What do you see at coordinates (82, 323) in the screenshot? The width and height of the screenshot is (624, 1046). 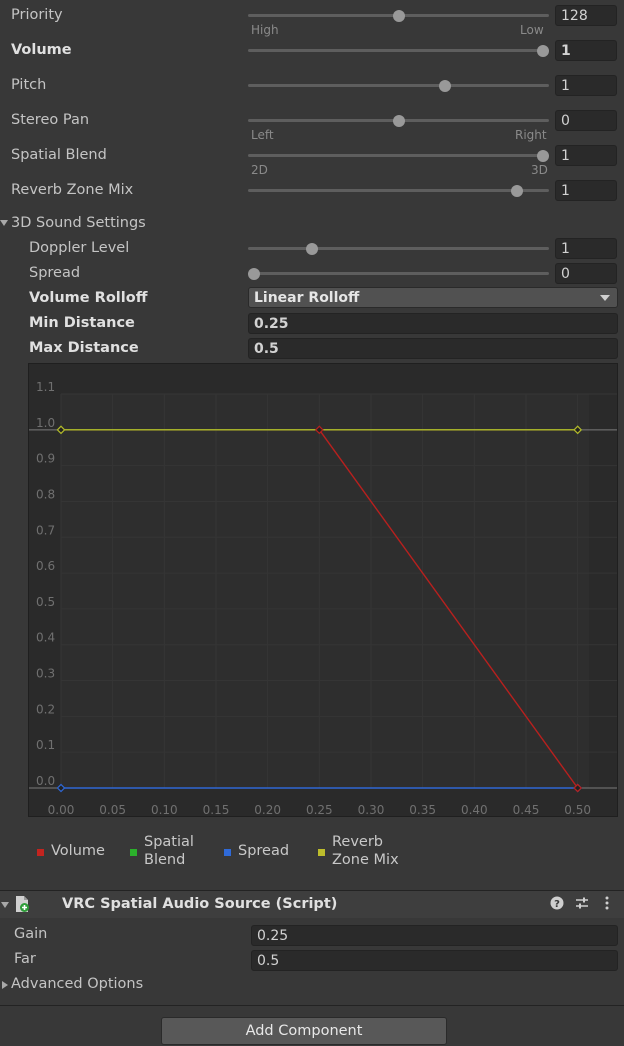 I see `min-distance-label: Min Distance` at bounding box center [82, 323].